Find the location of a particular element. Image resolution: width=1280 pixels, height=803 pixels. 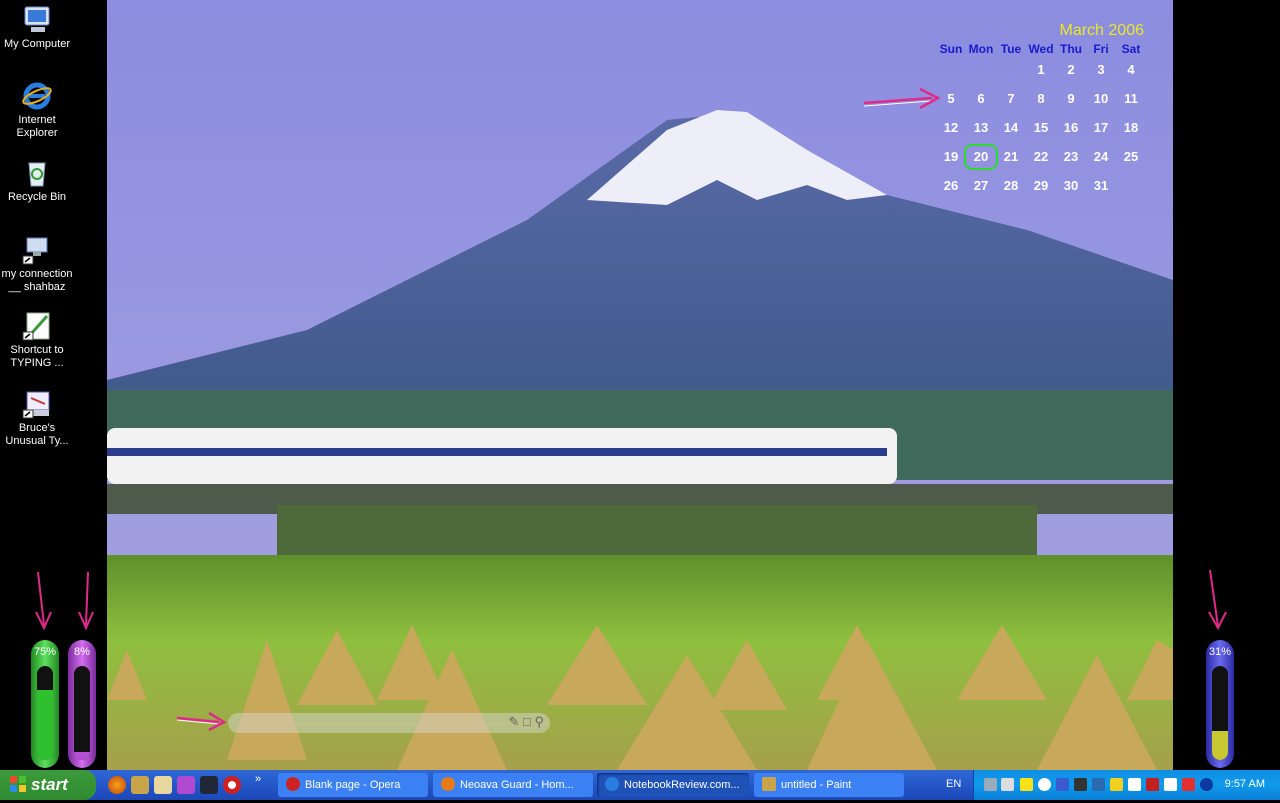

desktop-search-bar: ✎ □ ⚲ is located at coordinates (389, 723).